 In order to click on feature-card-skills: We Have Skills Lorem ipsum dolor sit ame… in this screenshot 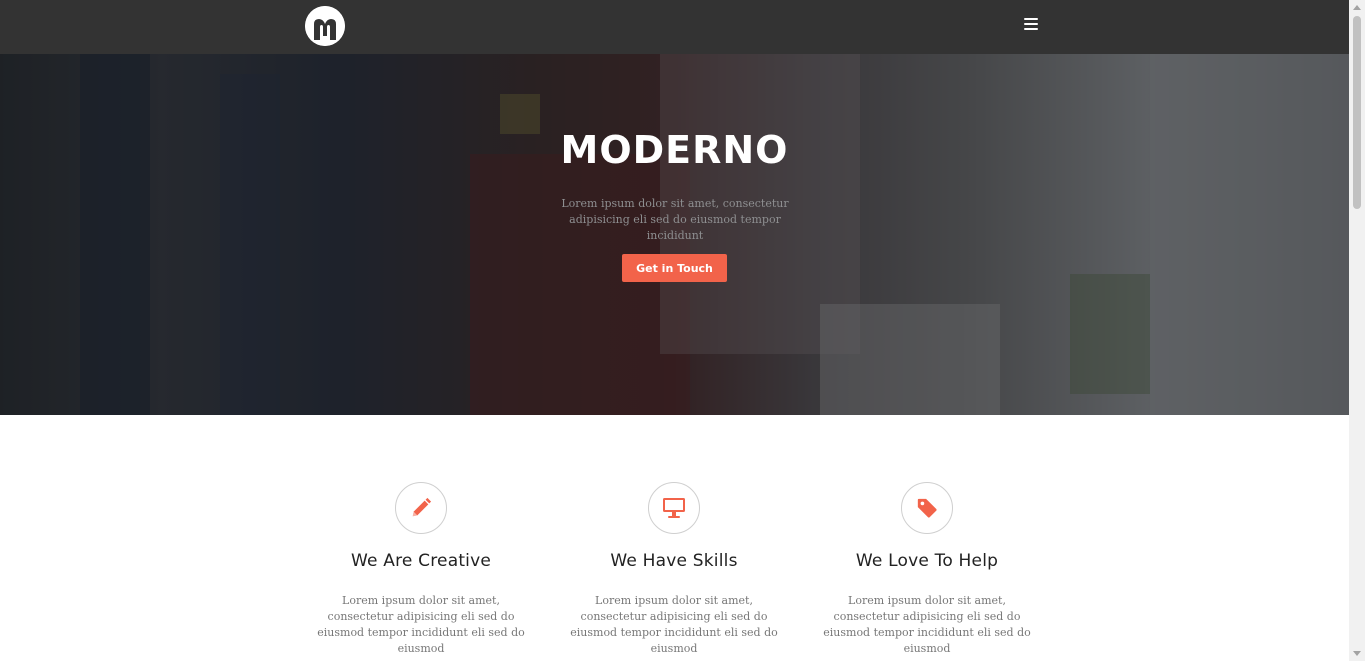, I will do `click(674, 569)`.